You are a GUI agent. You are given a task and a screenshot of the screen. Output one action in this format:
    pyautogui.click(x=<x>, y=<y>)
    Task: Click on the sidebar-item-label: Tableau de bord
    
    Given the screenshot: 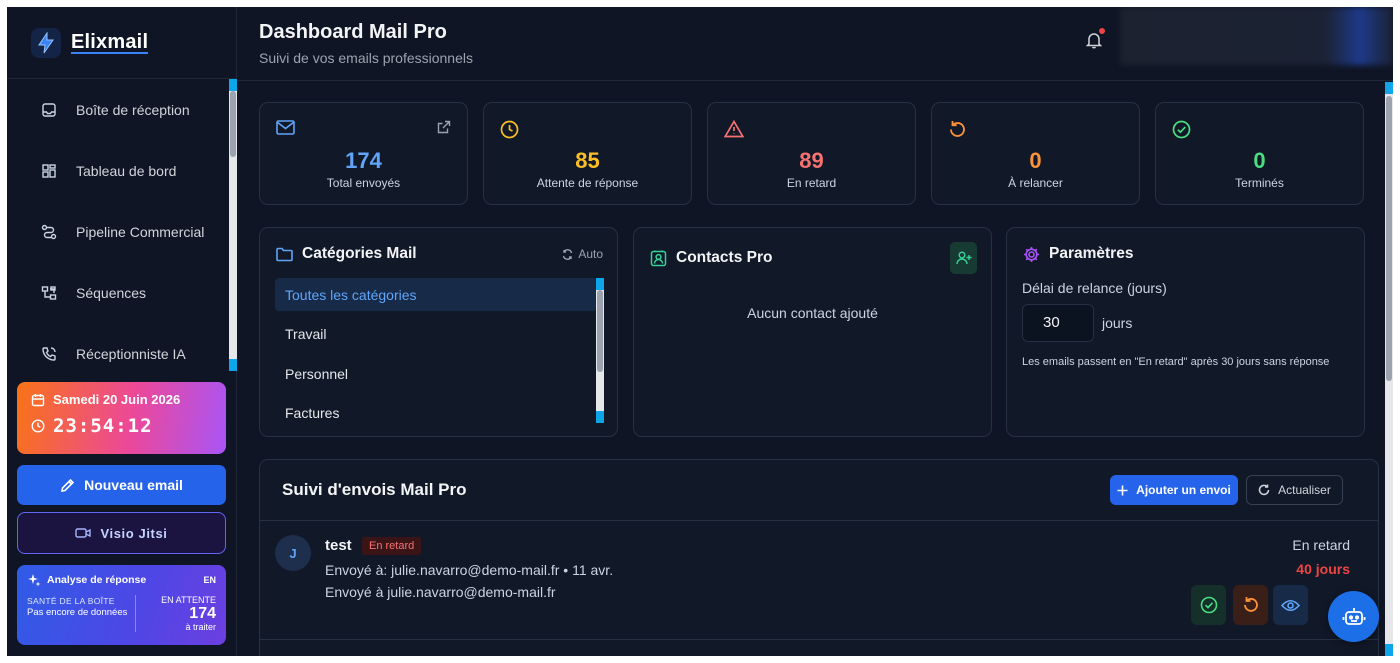 What is the action you would take?
    pyautogui.click(x=126, y=170)
    